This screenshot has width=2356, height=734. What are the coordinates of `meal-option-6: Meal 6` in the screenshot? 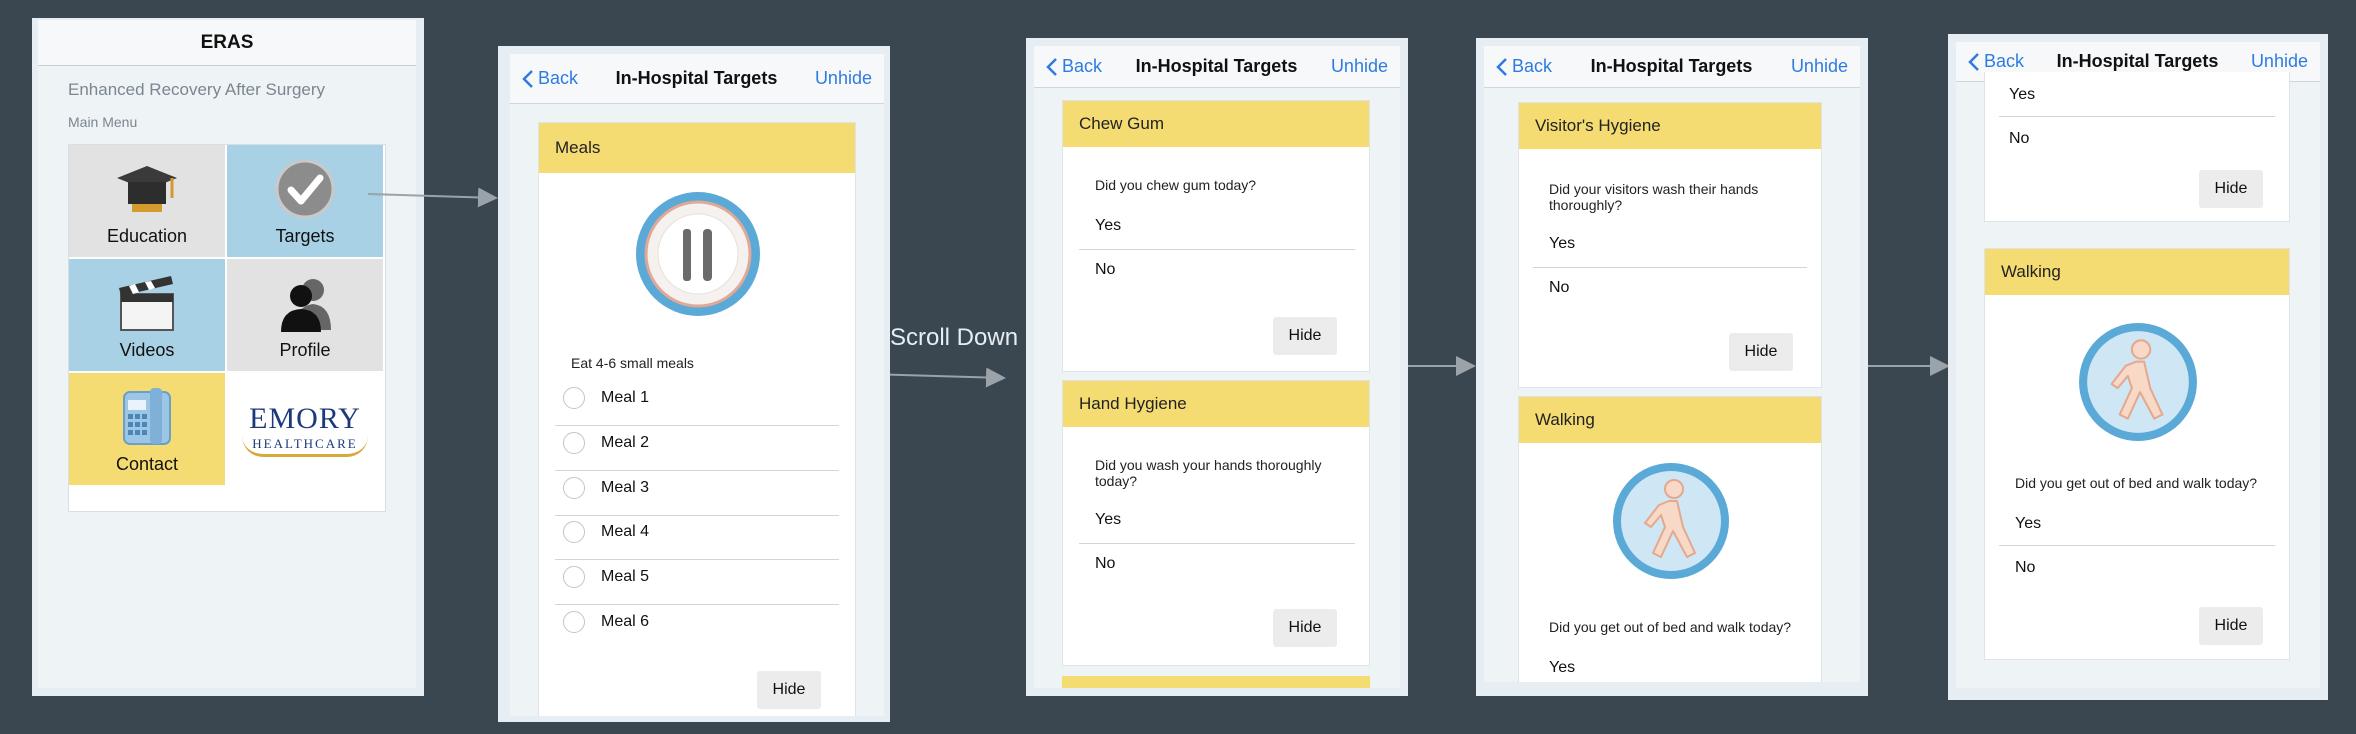 It's located at (606, 622).